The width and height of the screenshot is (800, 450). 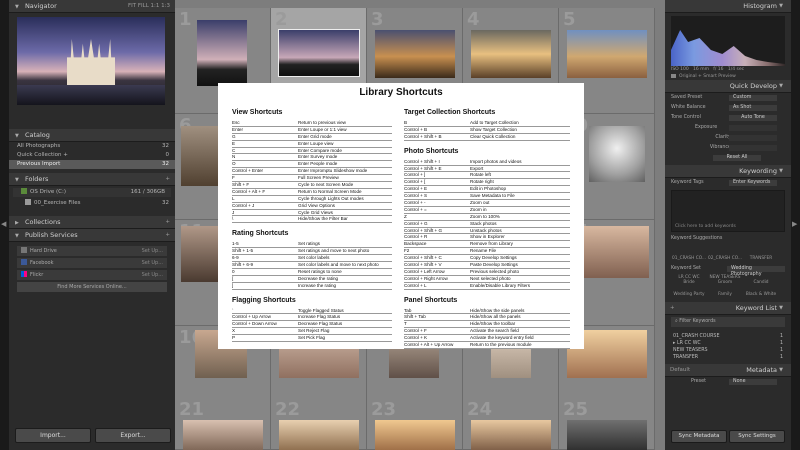 I want to click on metadata-preset-row: Preset None, so click(x=728, y=382).